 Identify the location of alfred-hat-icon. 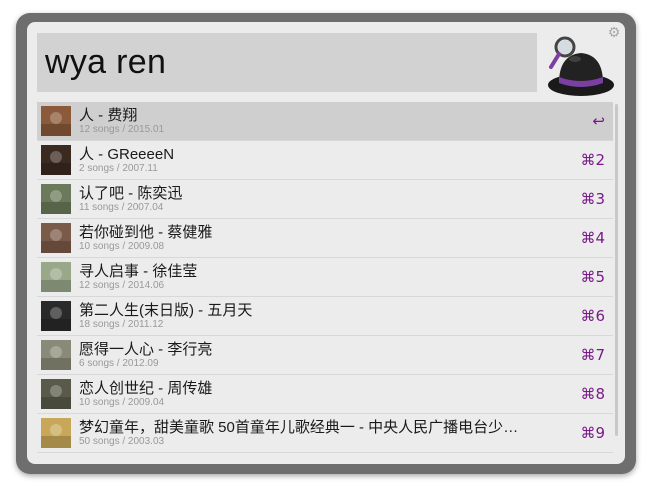
(581, 67).